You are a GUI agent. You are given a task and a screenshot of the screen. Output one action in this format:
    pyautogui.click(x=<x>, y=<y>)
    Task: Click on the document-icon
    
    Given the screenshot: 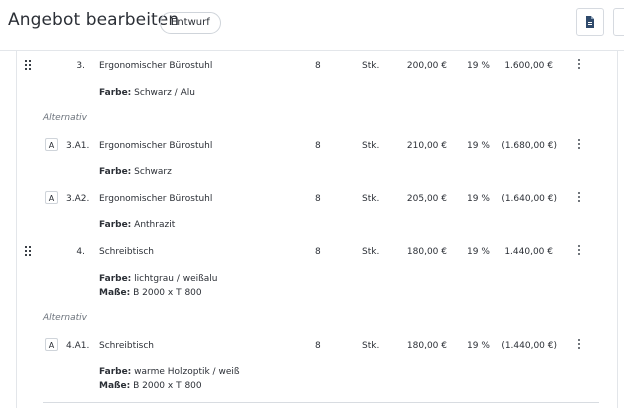 What is the action you would take?
    pyautogui.click(x=590, y=22)
    